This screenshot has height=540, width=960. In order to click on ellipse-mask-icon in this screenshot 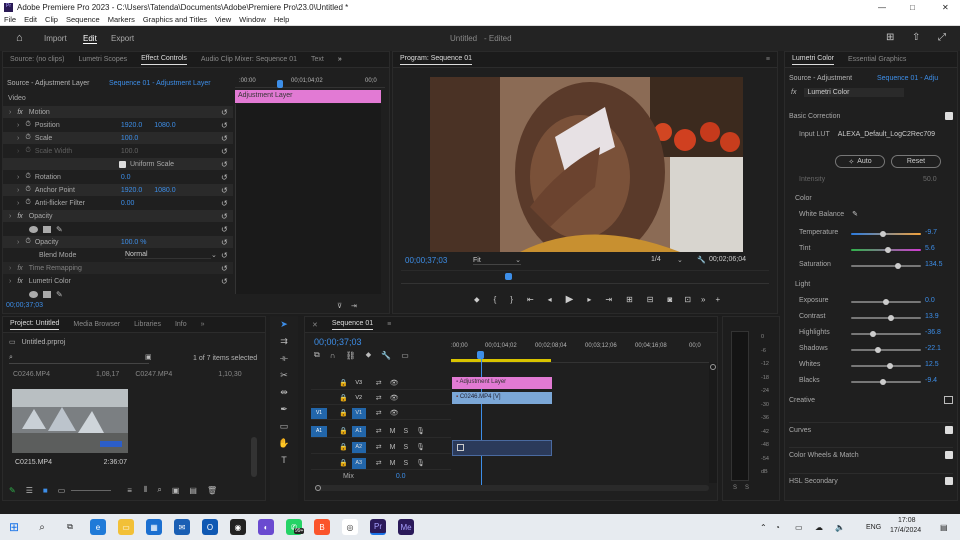, I will do `click(33, 229)`.